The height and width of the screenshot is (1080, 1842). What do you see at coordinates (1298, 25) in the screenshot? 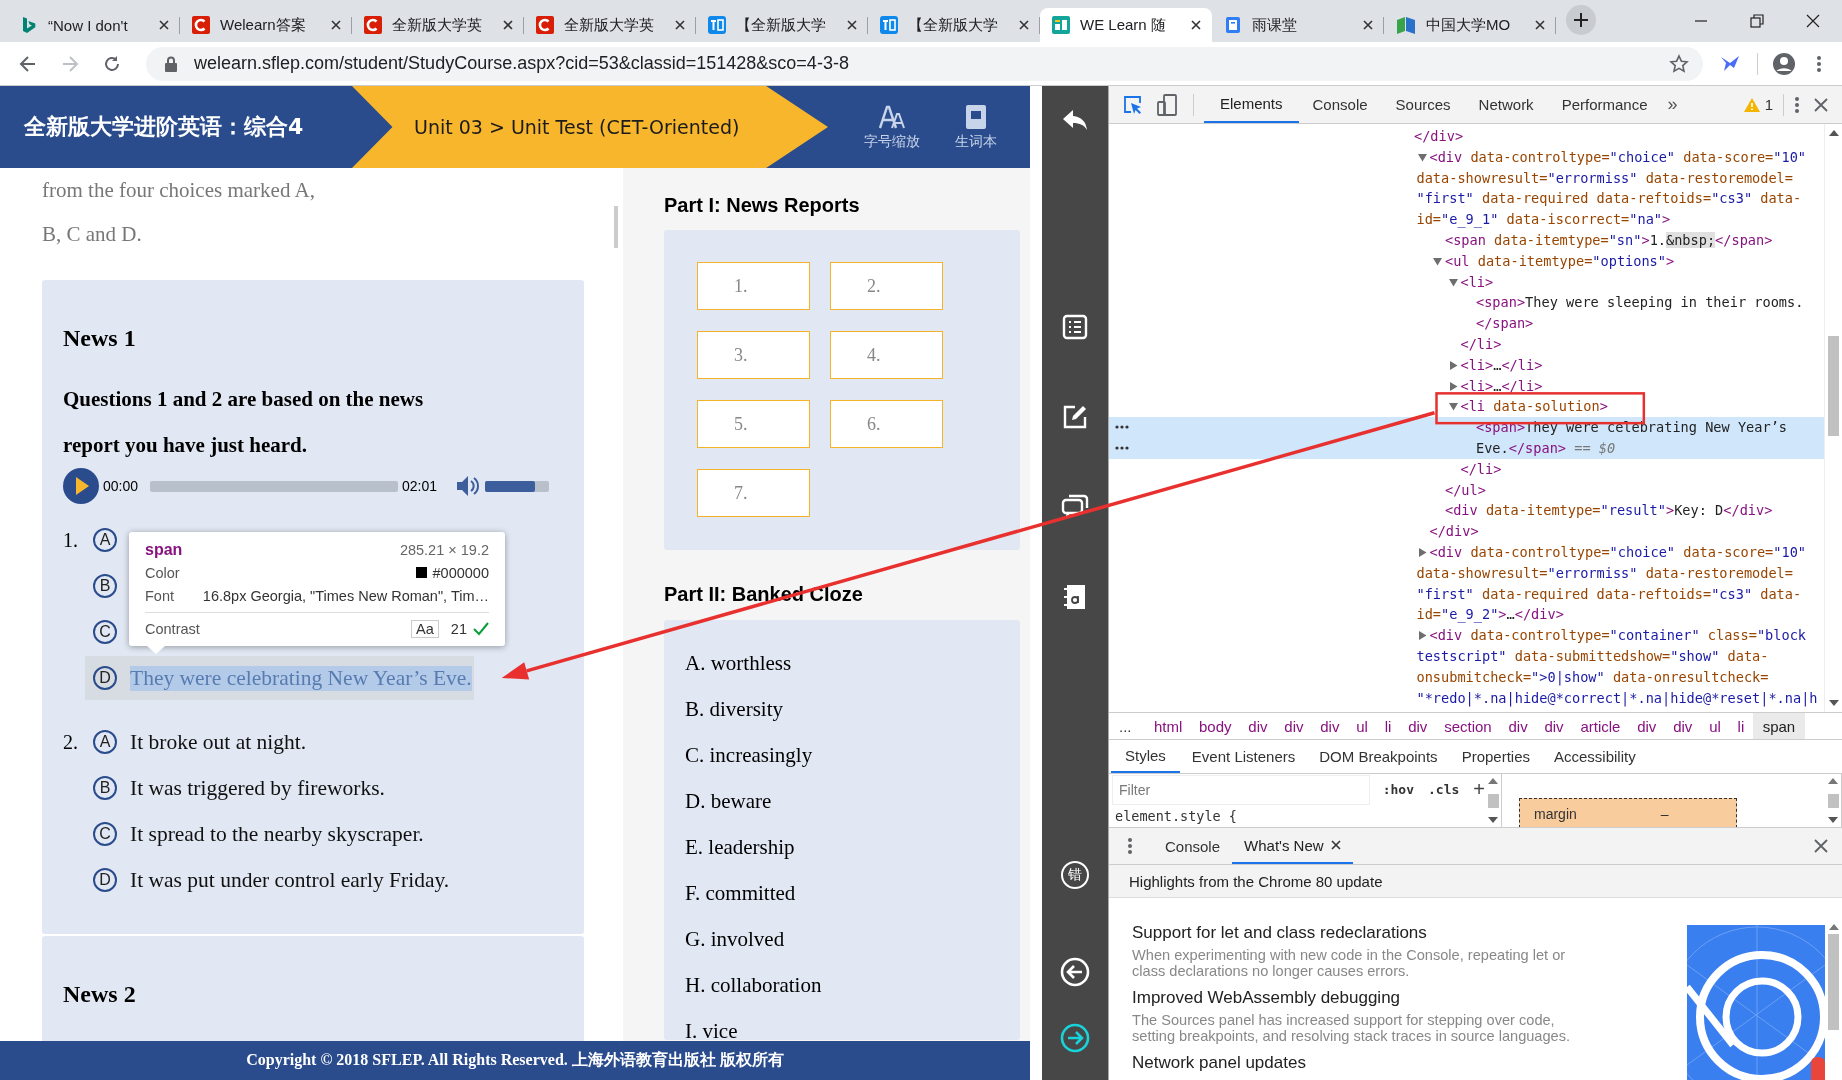
I see `browser-tab: 雨课堂` at bounding box center [1298, 25].